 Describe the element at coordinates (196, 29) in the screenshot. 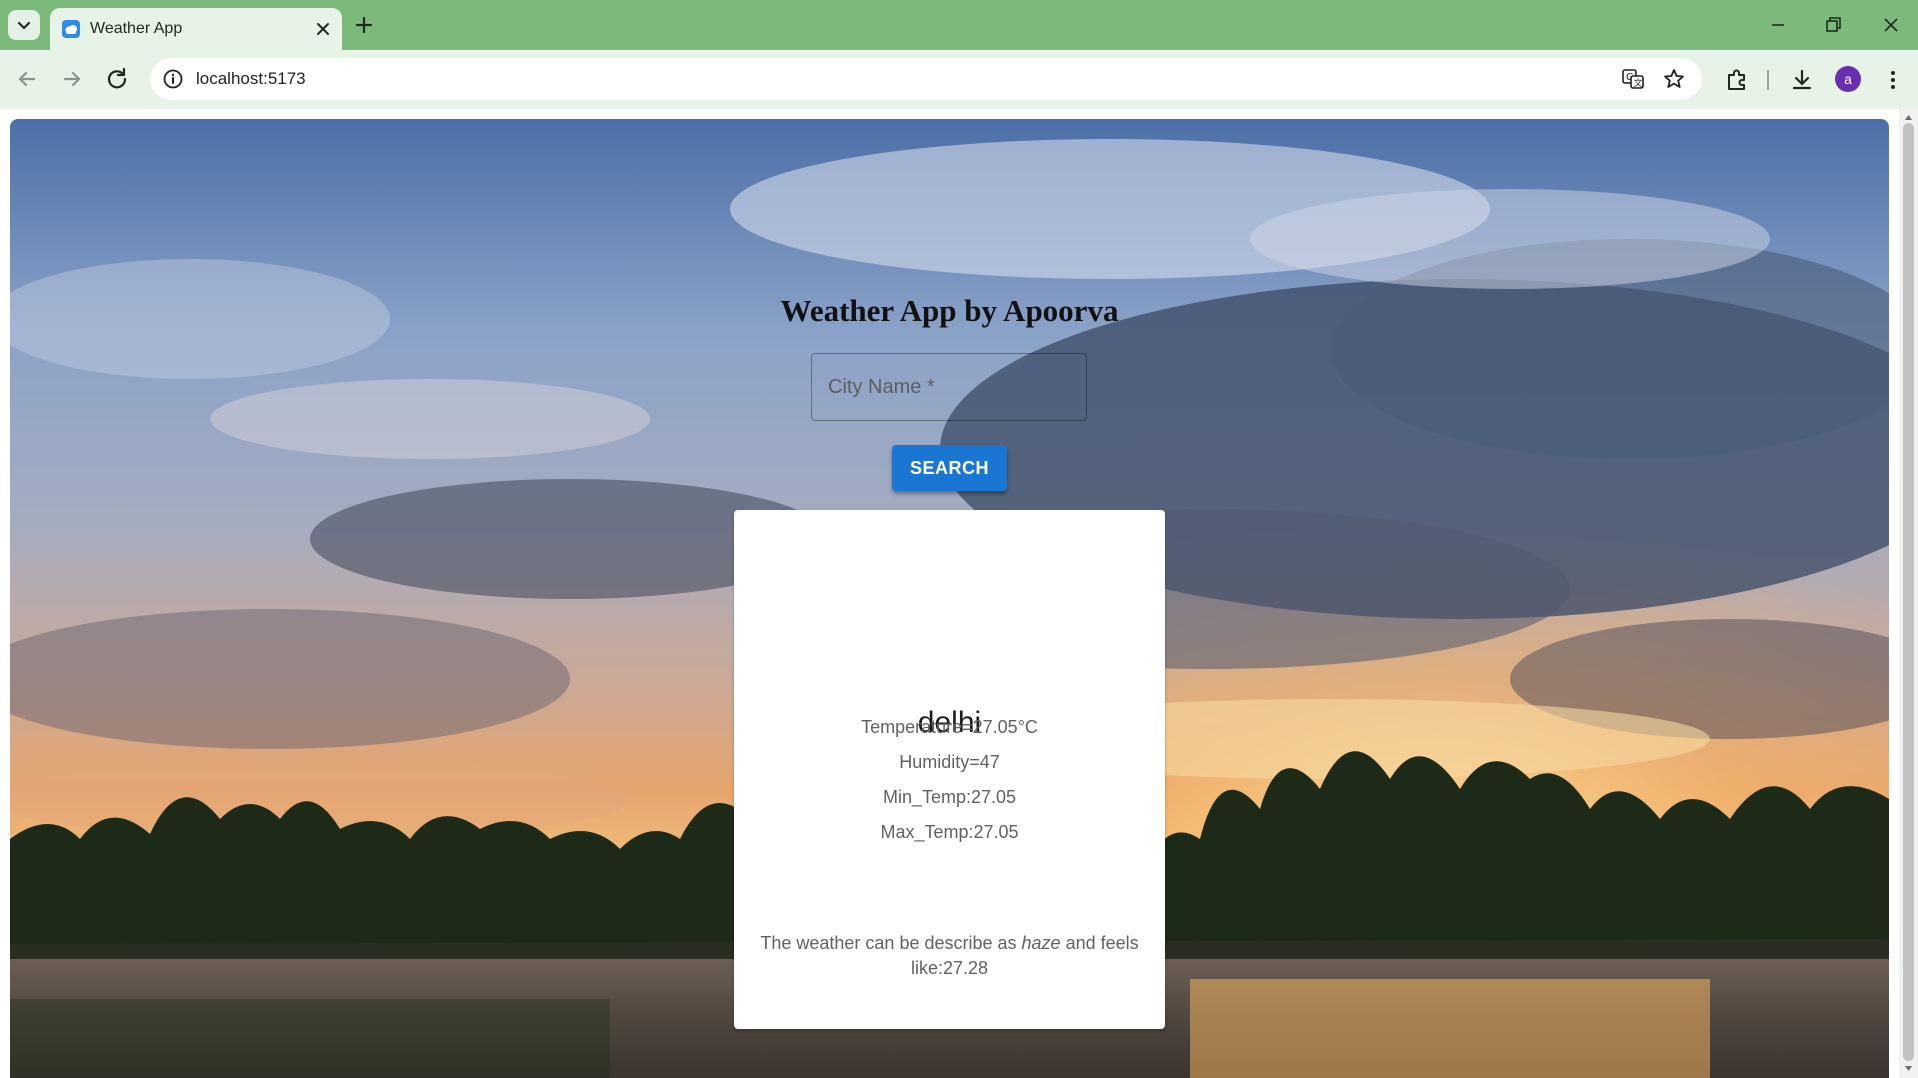

I see `browser-tab: Weather App` at that location.